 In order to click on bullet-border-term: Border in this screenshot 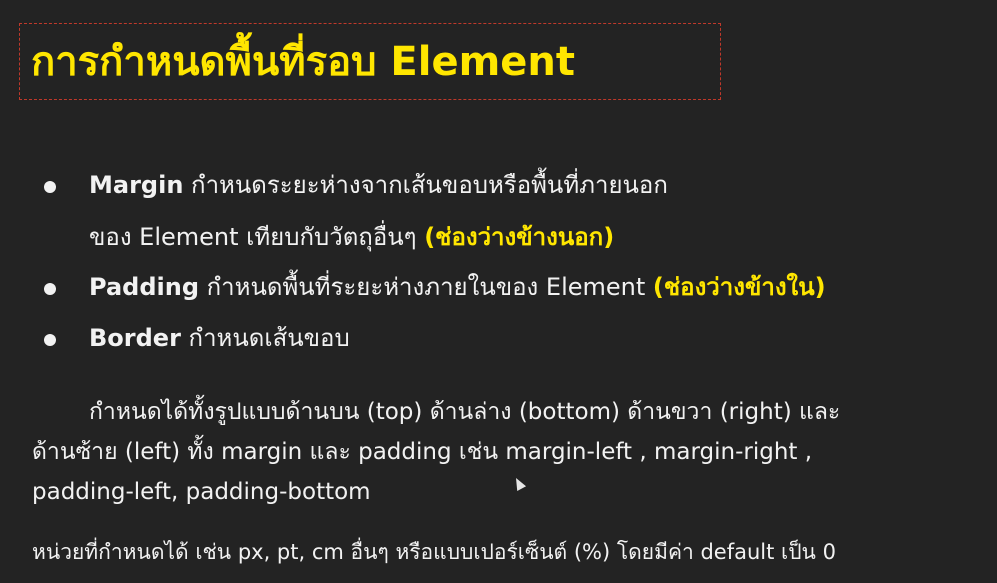, I will do `click(135, 338)`.